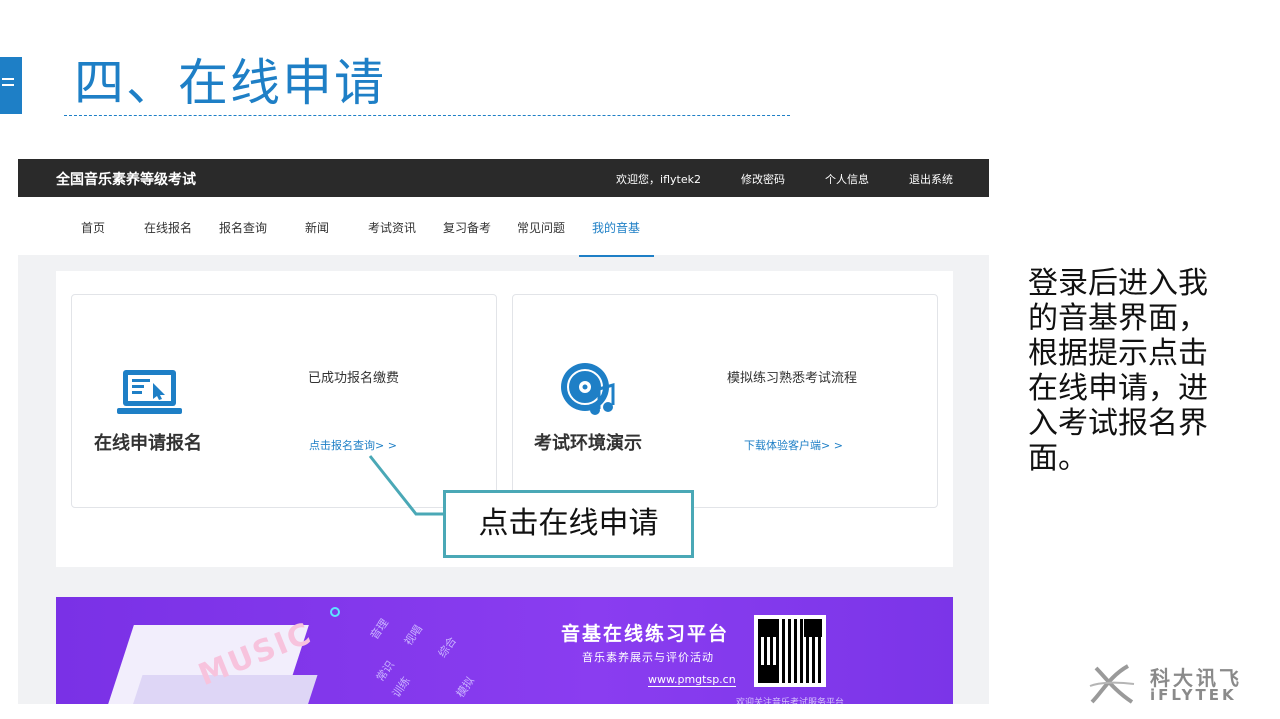  Describe the element at coordinates (692, 680) in the screenshot. I see `banner-url-link: www.pmgtsp.cn` at that location.